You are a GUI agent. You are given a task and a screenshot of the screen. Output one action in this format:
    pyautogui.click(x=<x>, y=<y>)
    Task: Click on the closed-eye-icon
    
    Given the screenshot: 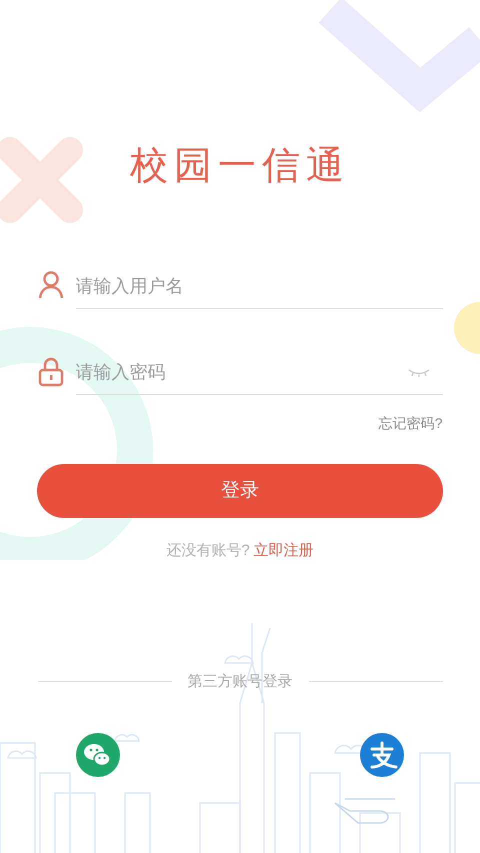 What is the action you would take?
    pyautogui.click(x=418, y=373)
    